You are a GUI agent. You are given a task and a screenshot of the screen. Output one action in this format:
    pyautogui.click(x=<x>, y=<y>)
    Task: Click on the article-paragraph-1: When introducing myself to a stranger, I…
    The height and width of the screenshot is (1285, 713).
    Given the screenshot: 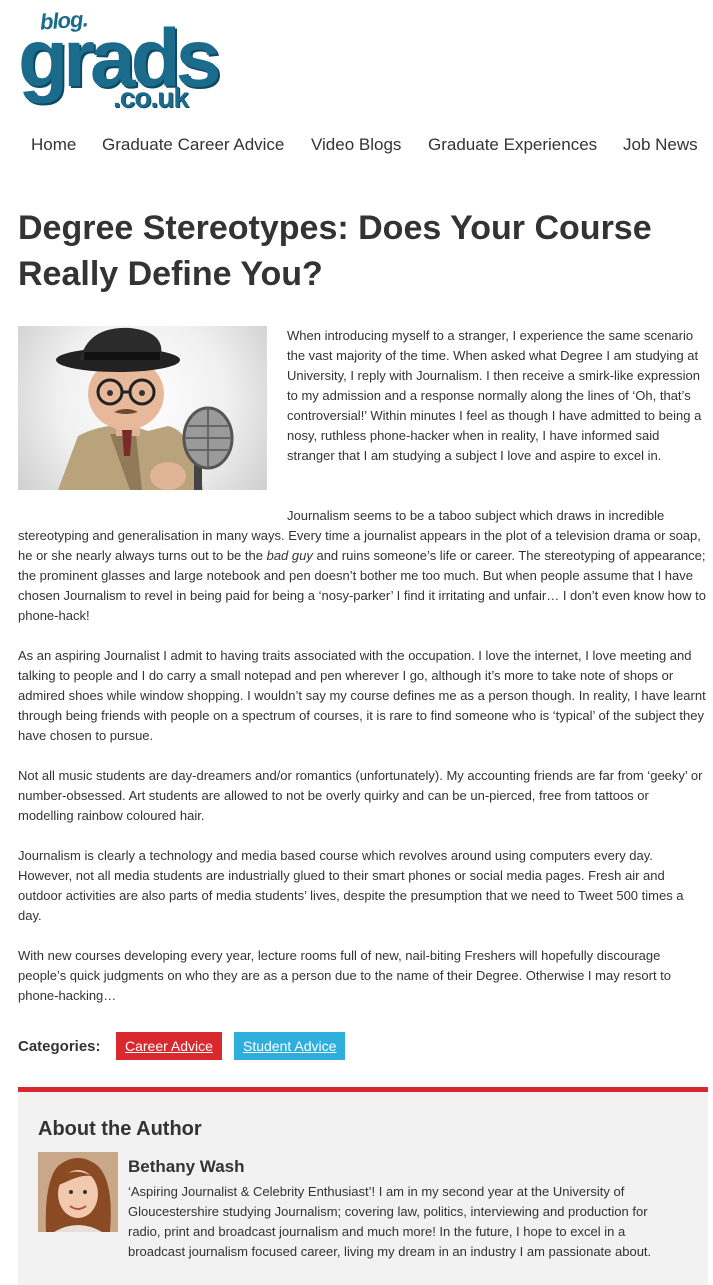 What is the action you would take?
    pyautogui.click(x=494, y=395)
    